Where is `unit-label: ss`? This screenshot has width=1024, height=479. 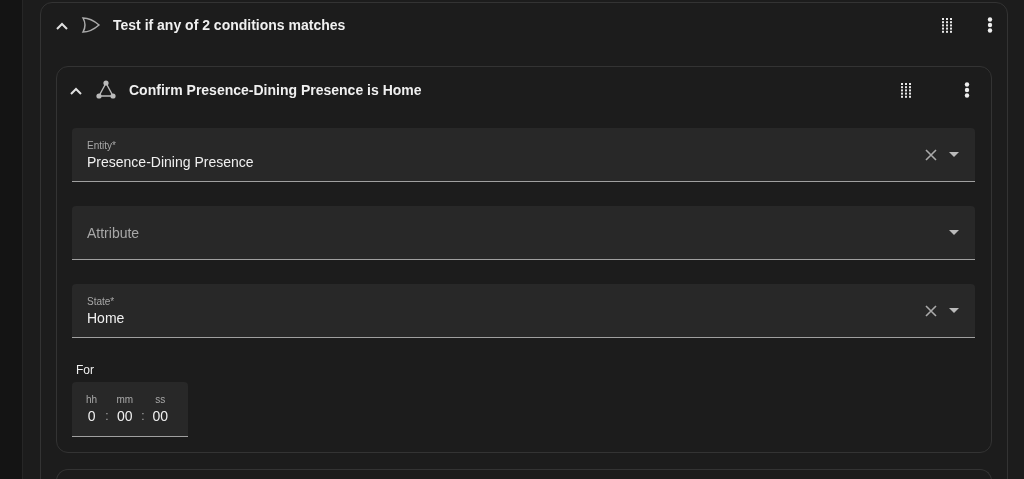 unit-label: ss is located at coordinates (160, 399).